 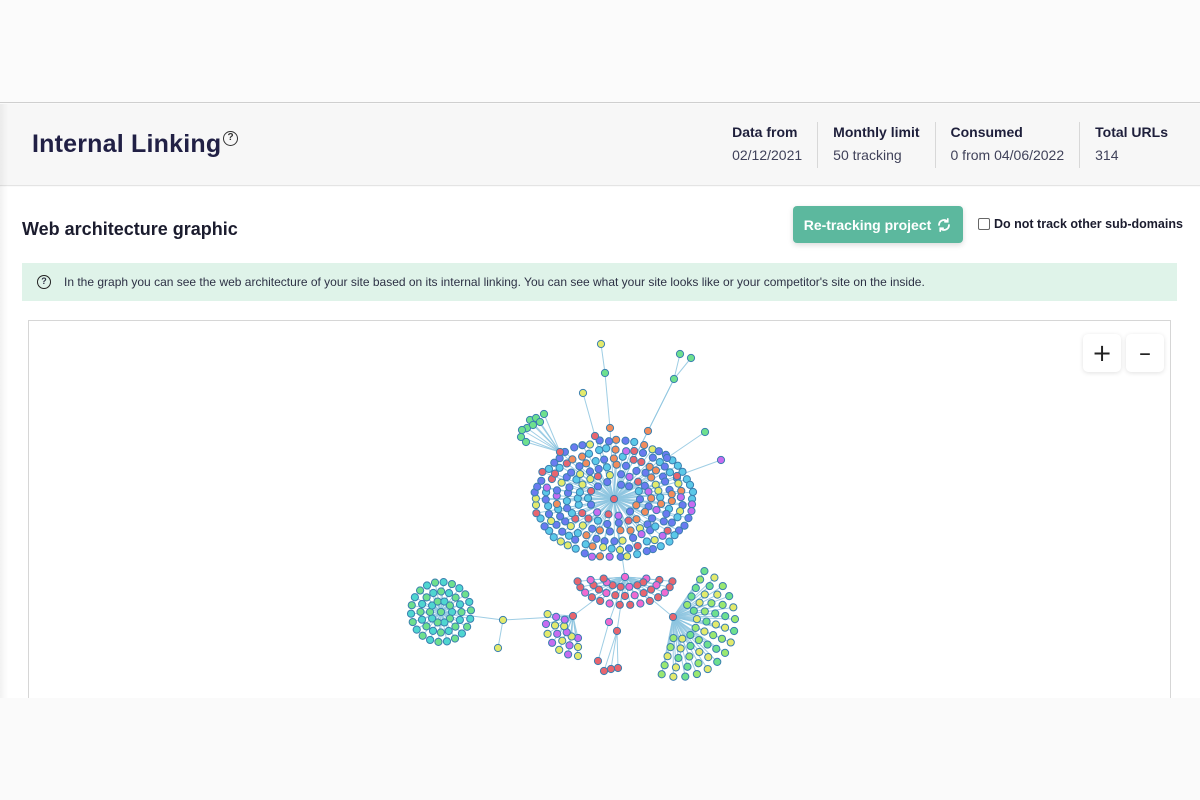 I want to click on subdomains-checkbox, so click(x=984, y=224).